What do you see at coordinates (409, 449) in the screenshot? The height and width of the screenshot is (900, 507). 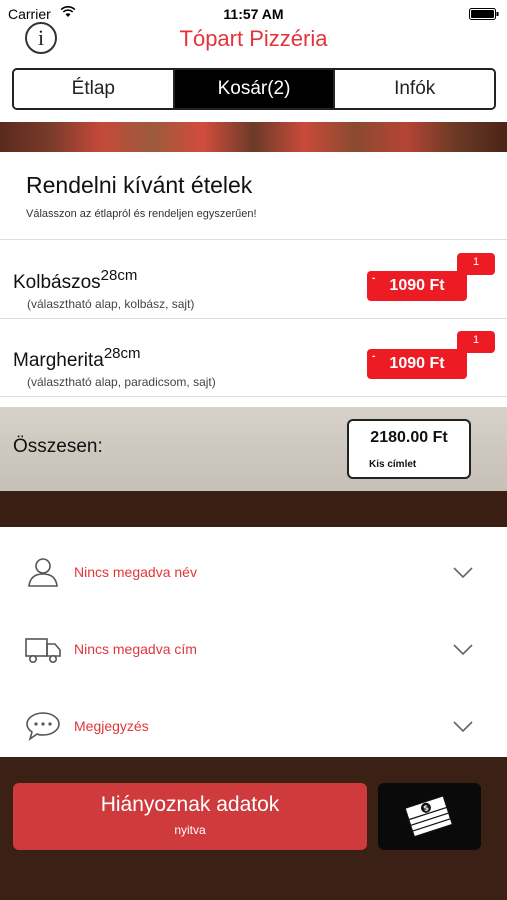 I see `total-box: 2180.00 Ft Kis címlet` at bounding box center [409, 449].